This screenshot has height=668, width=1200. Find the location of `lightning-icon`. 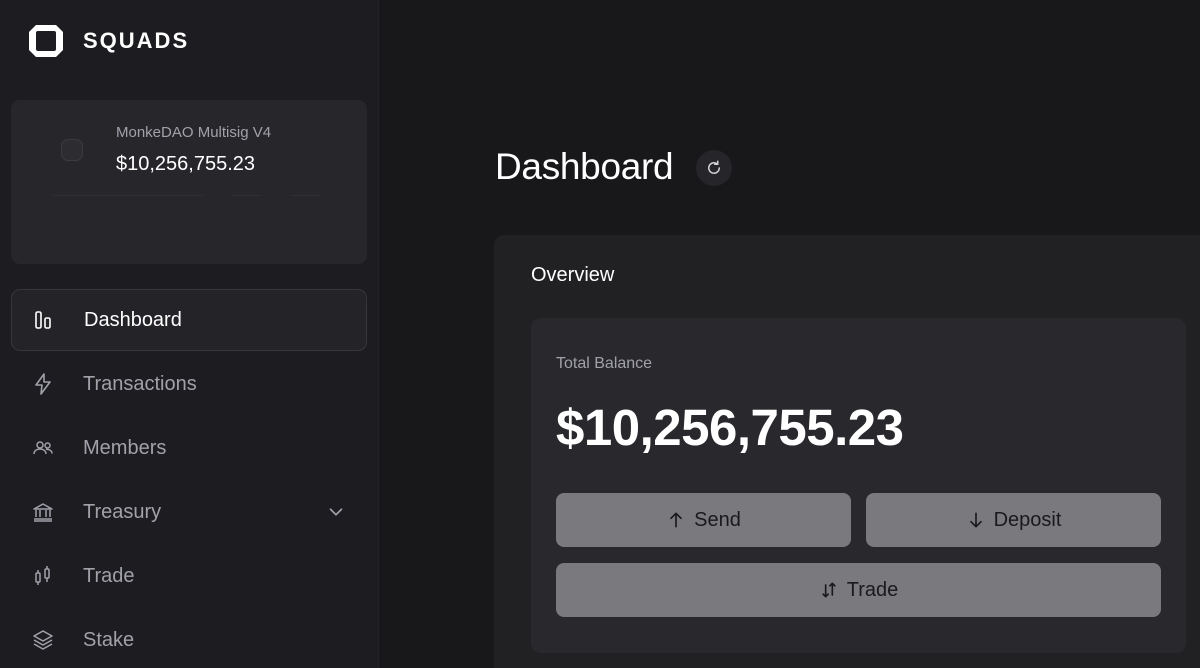

lightning-icon is located at coordinates (43, 384).